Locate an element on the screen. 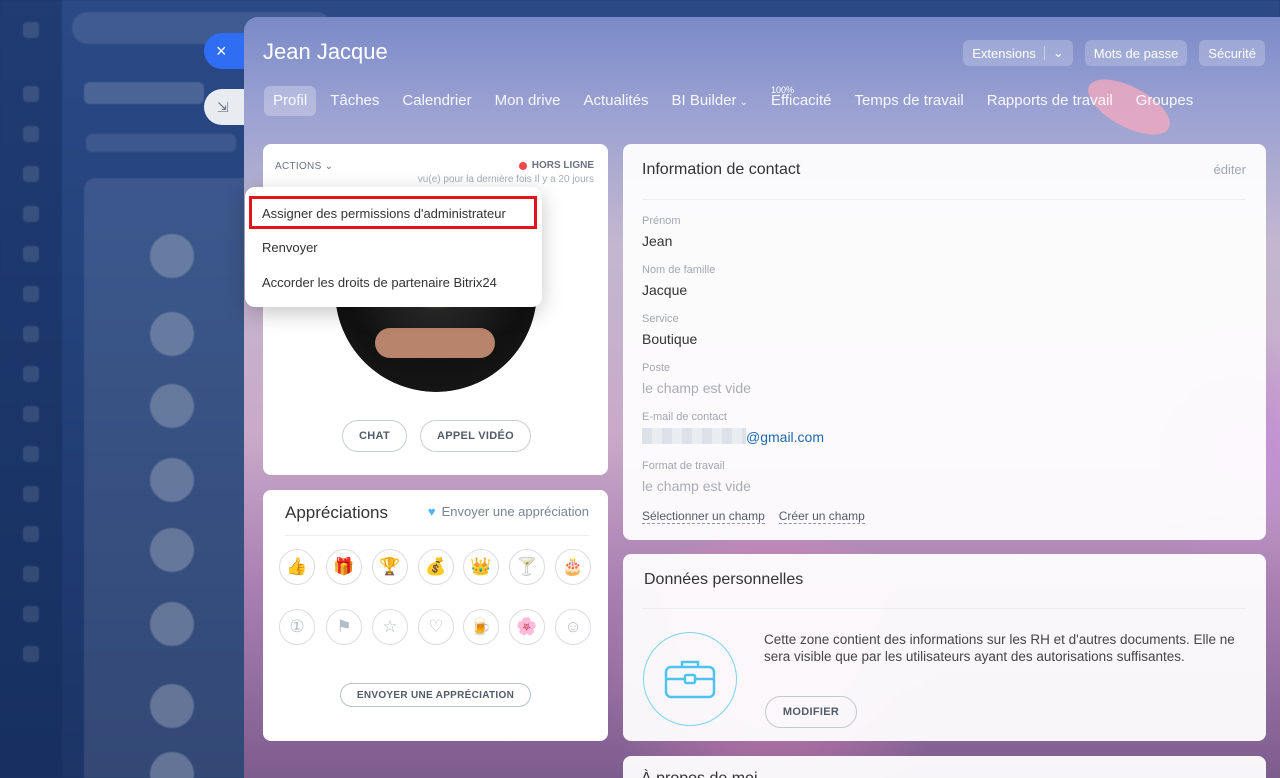 The width and height of the screenshot is (1280, 778). money-icon: 💰 is located at coordinates (436, 567).